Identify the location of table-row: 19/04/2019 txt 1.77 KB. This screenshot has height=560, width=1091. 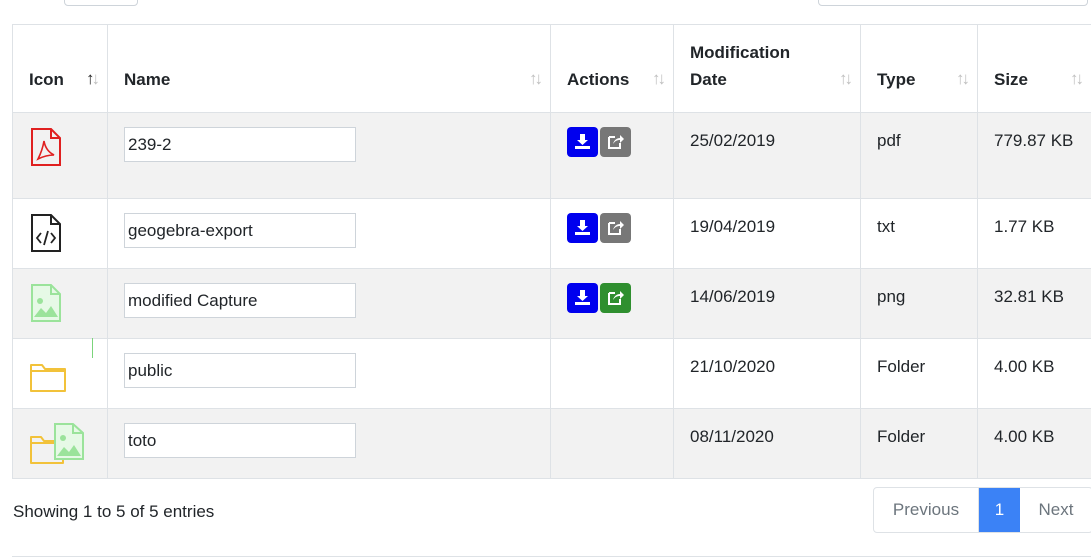
(551, 233).